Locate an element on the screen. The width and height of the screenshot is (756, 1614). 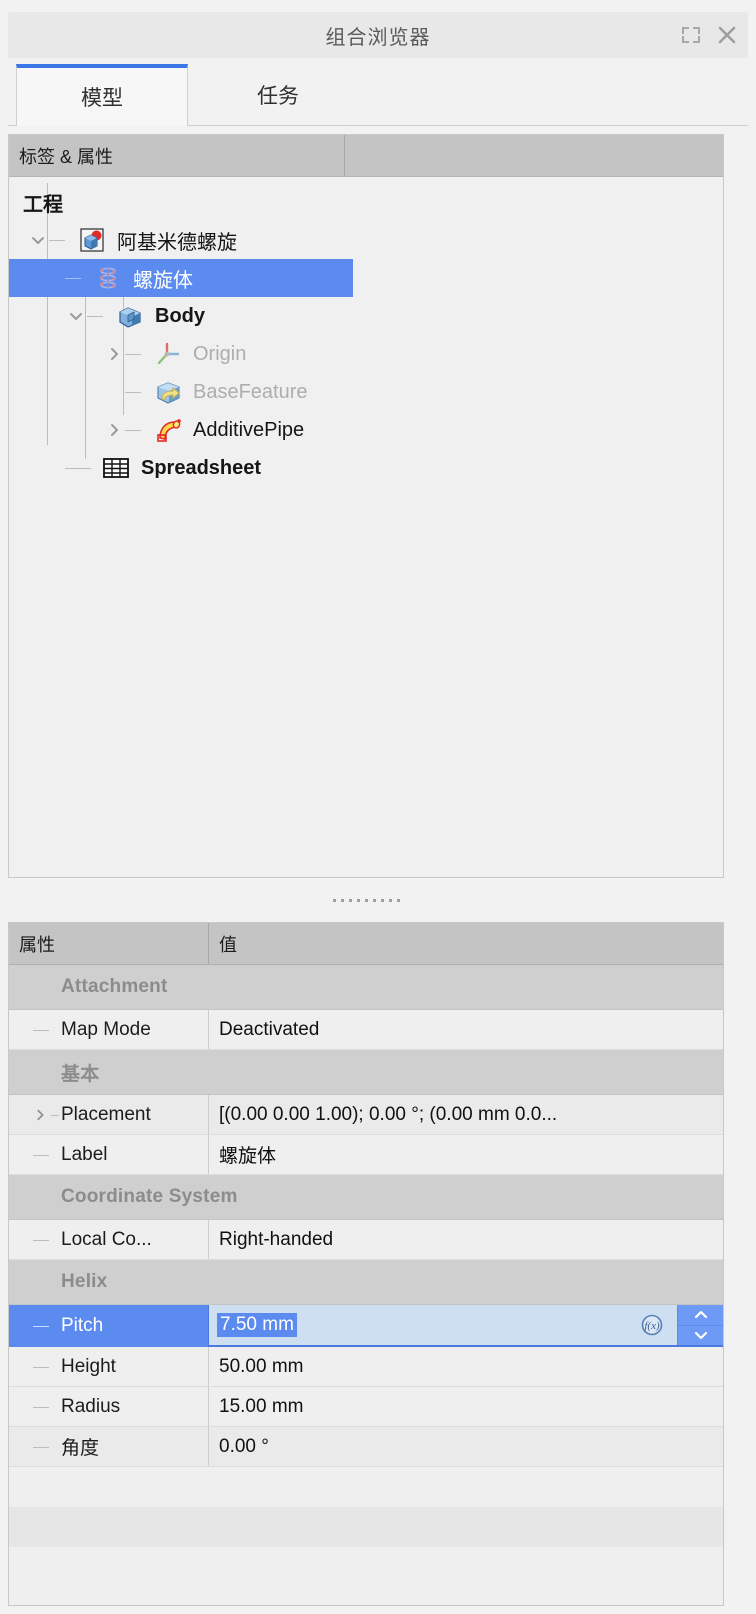
property-name-cell: Pitch is located at coordinates (109, 1326).